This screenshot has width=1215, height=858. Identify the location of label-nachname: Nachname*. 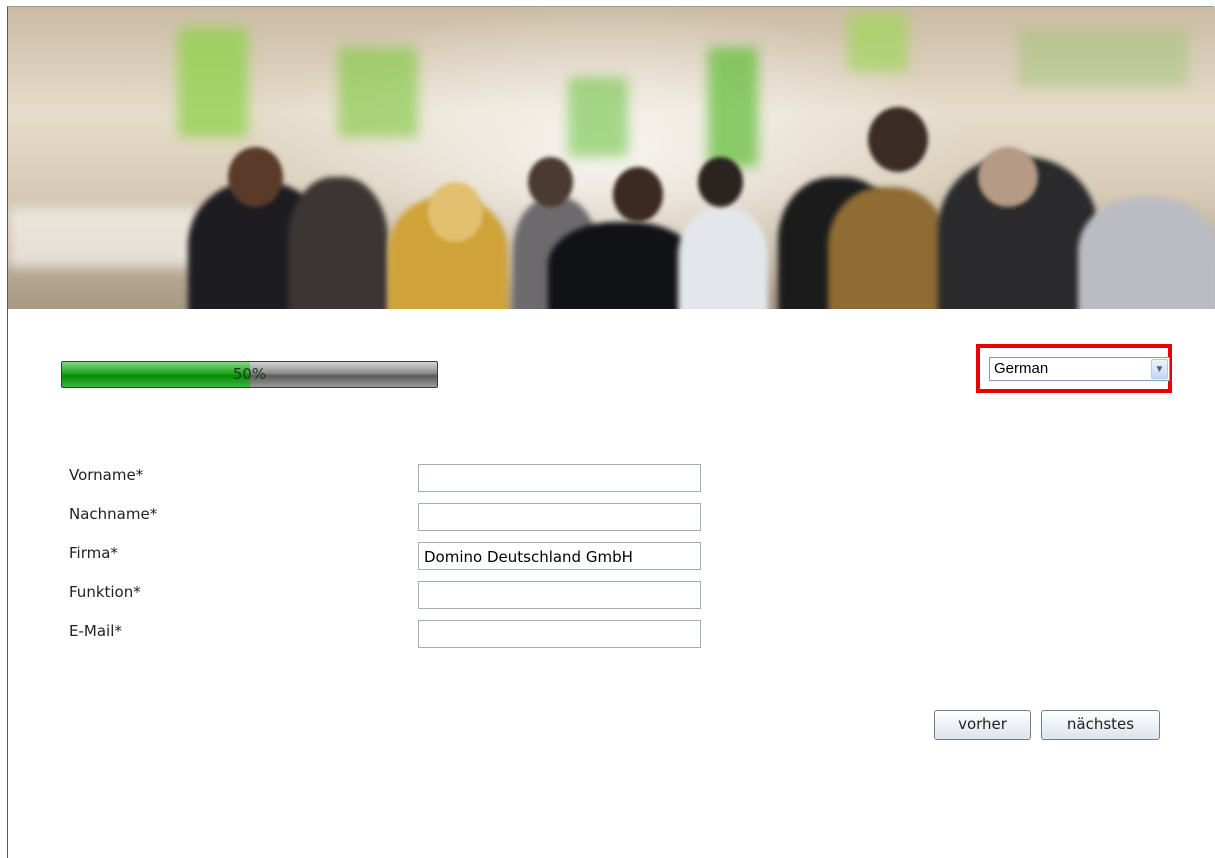
(113, 514).